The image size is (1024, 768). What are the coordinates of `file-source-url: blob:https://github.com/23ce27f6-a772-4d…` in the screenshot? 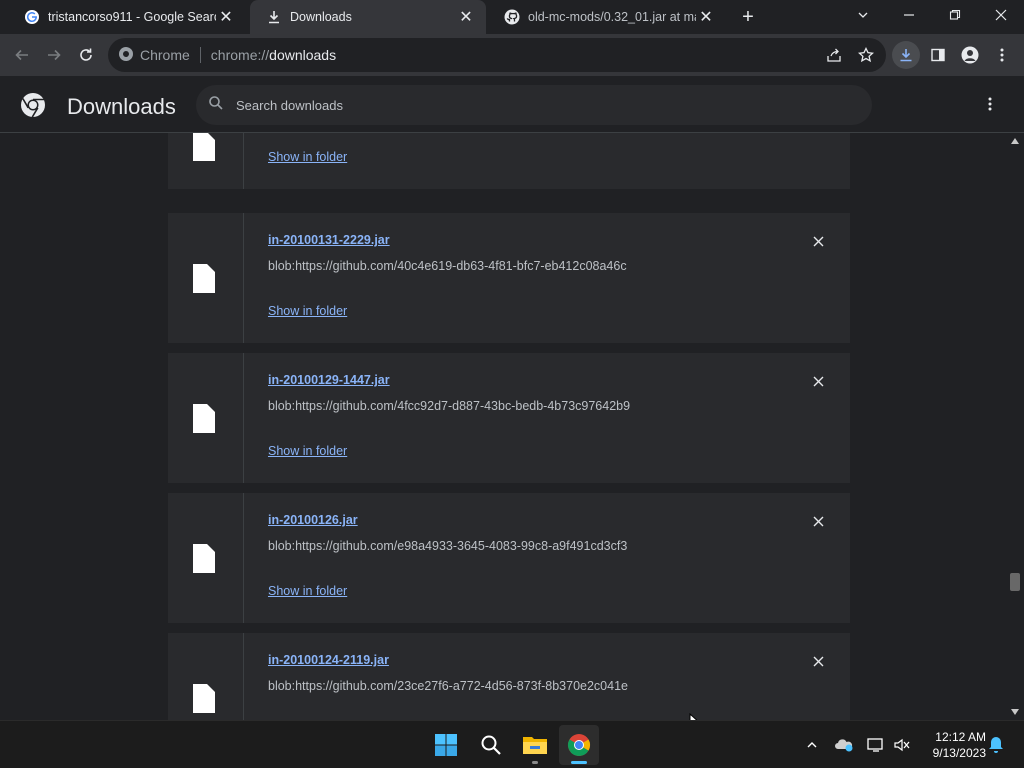 It's located at (448, 686).